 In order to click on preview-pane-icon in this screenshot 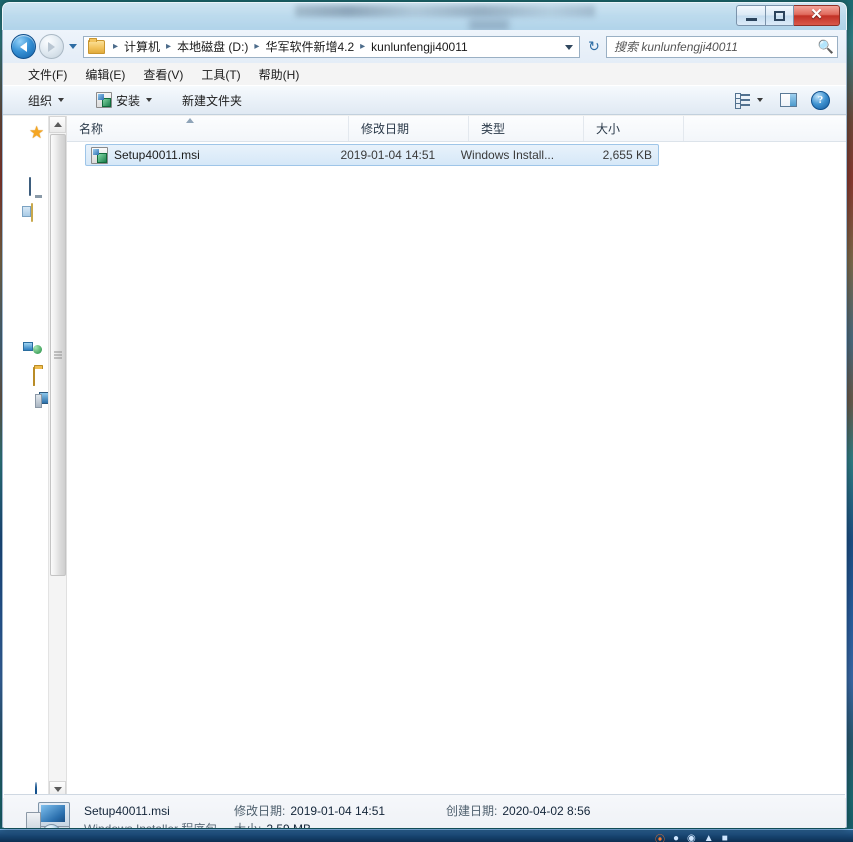, I will do `click(788, 100)`.